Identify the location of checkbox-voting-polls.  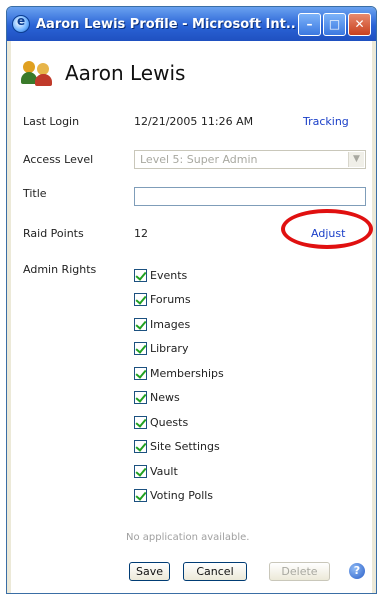
(140, 496).